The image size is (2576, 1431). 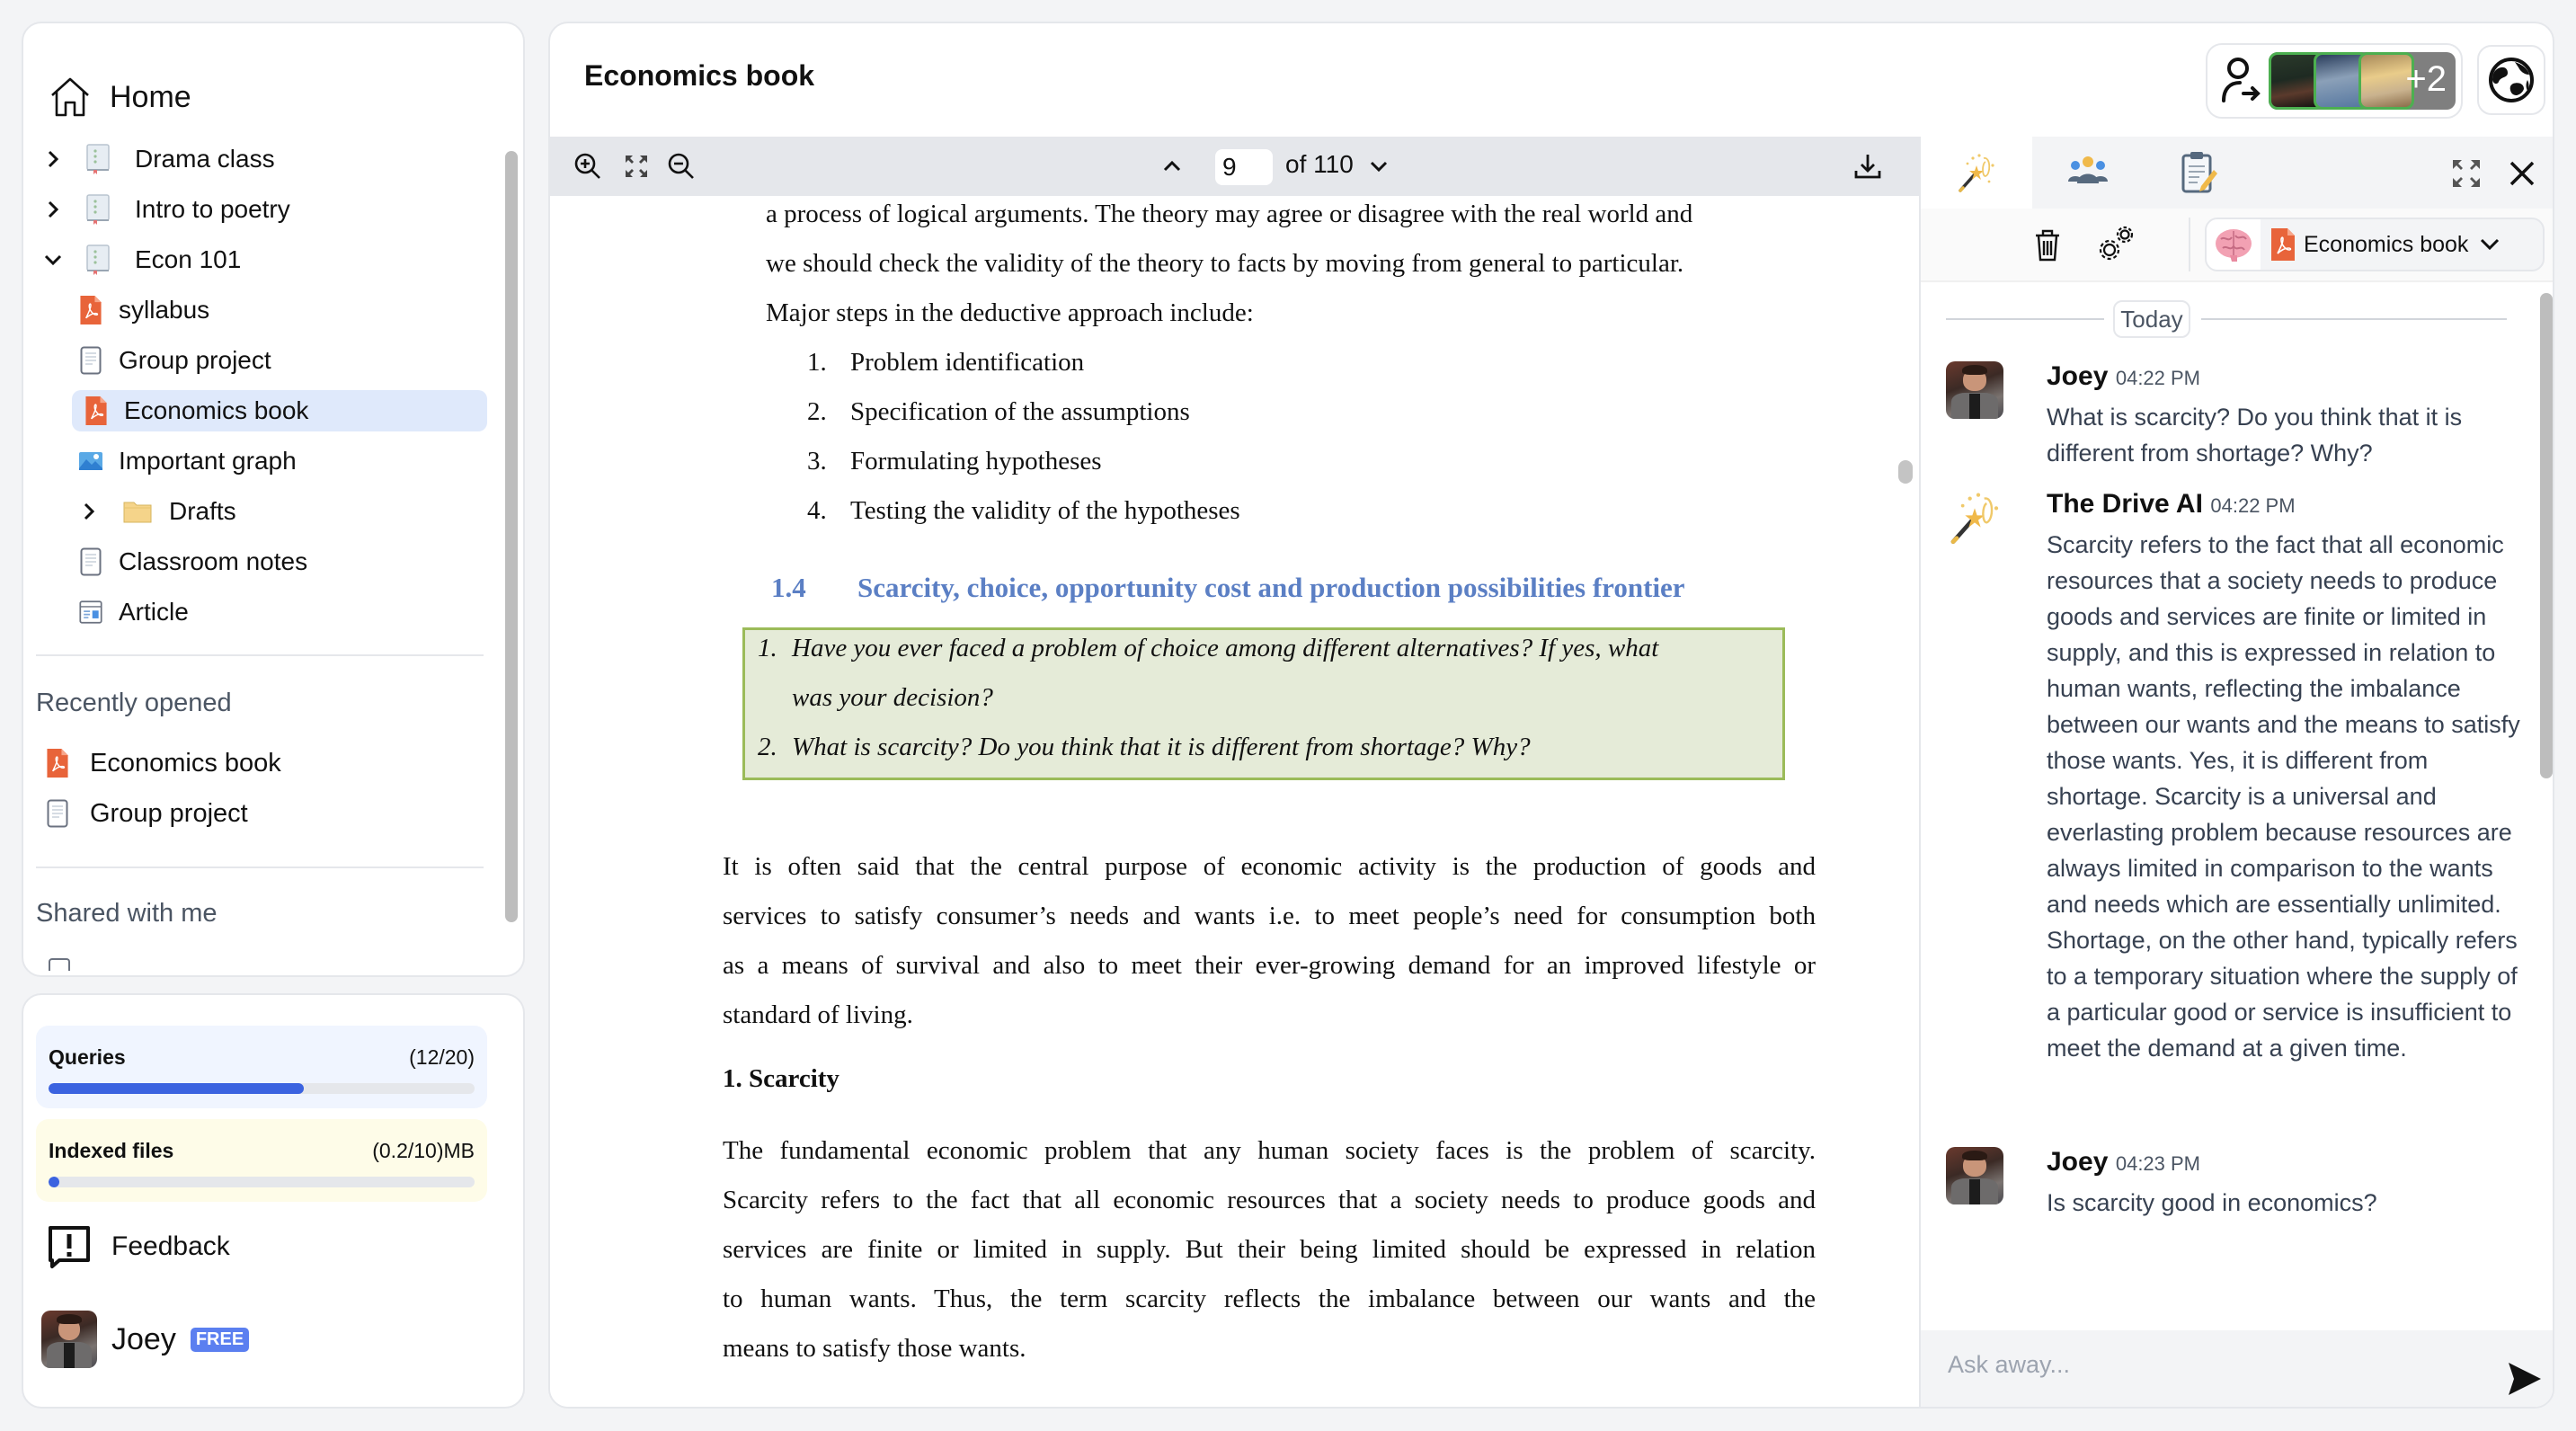 What do you see at coordinates (202, 511) in the screenshot?
I see `sidebar-item-label: Drafts` at bounding box center [202, 511].